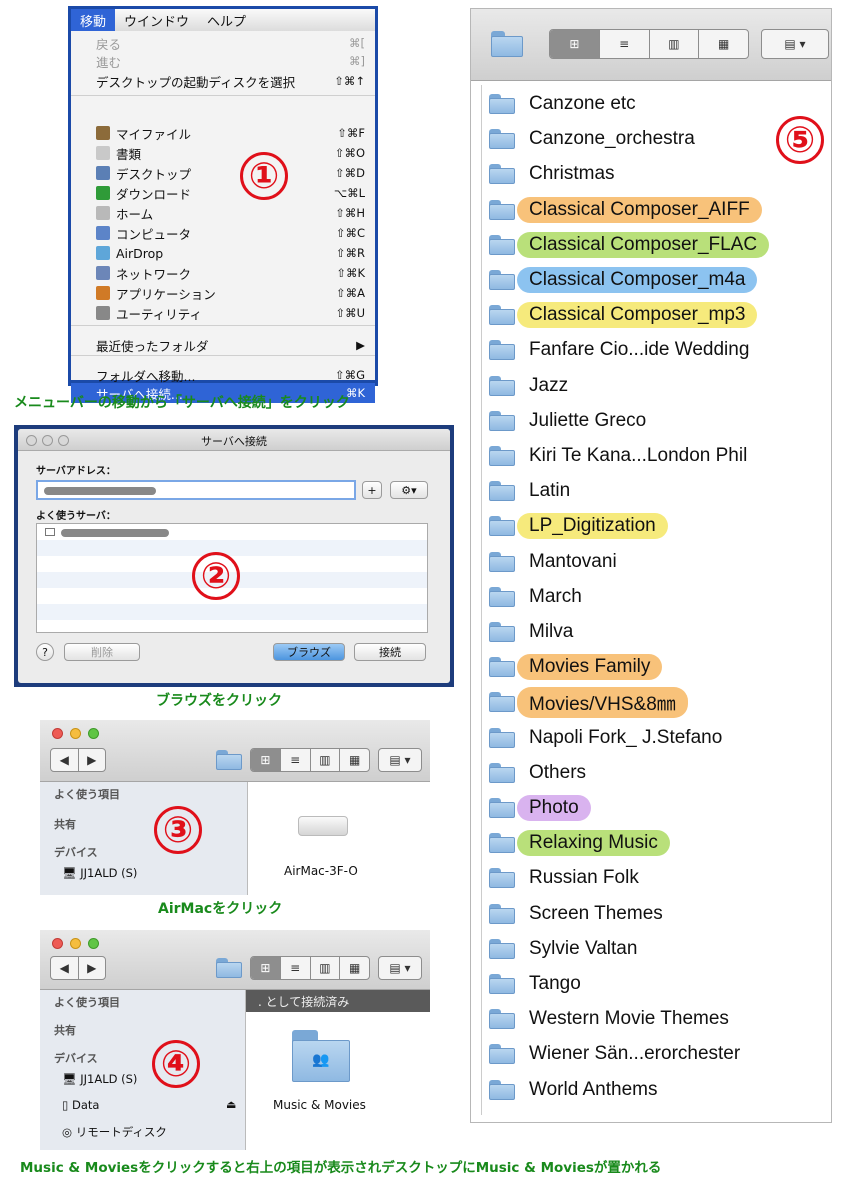 This screenshot has height=1195, width=865. Describe the element at coordinates (549, 385) in the screenshot. I see `folder-name: Jazz` at that location.